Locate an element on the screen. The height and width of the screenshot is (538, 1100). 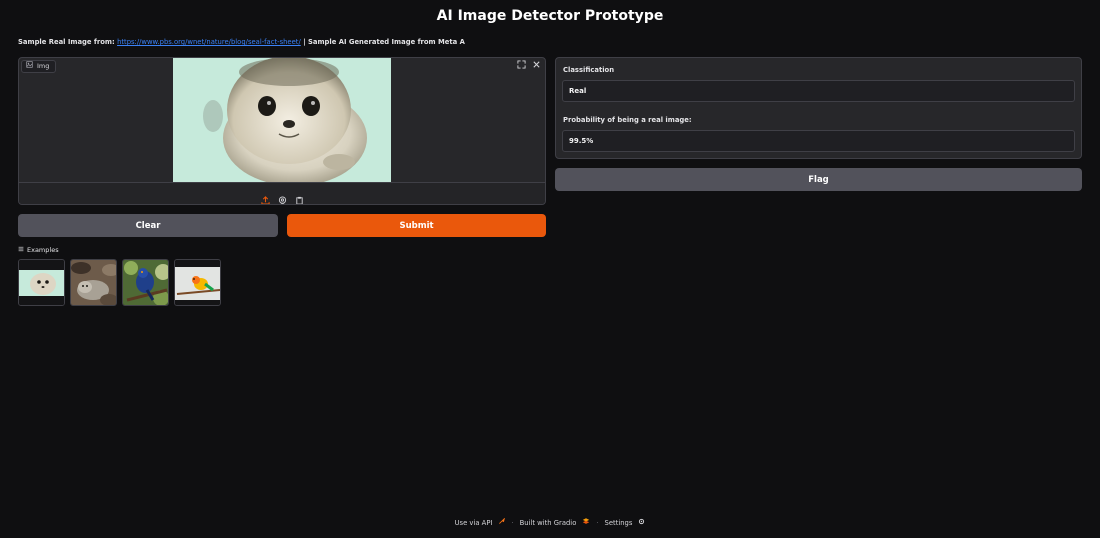
example-seals-on-rocks is located at coordinates (93, 282).